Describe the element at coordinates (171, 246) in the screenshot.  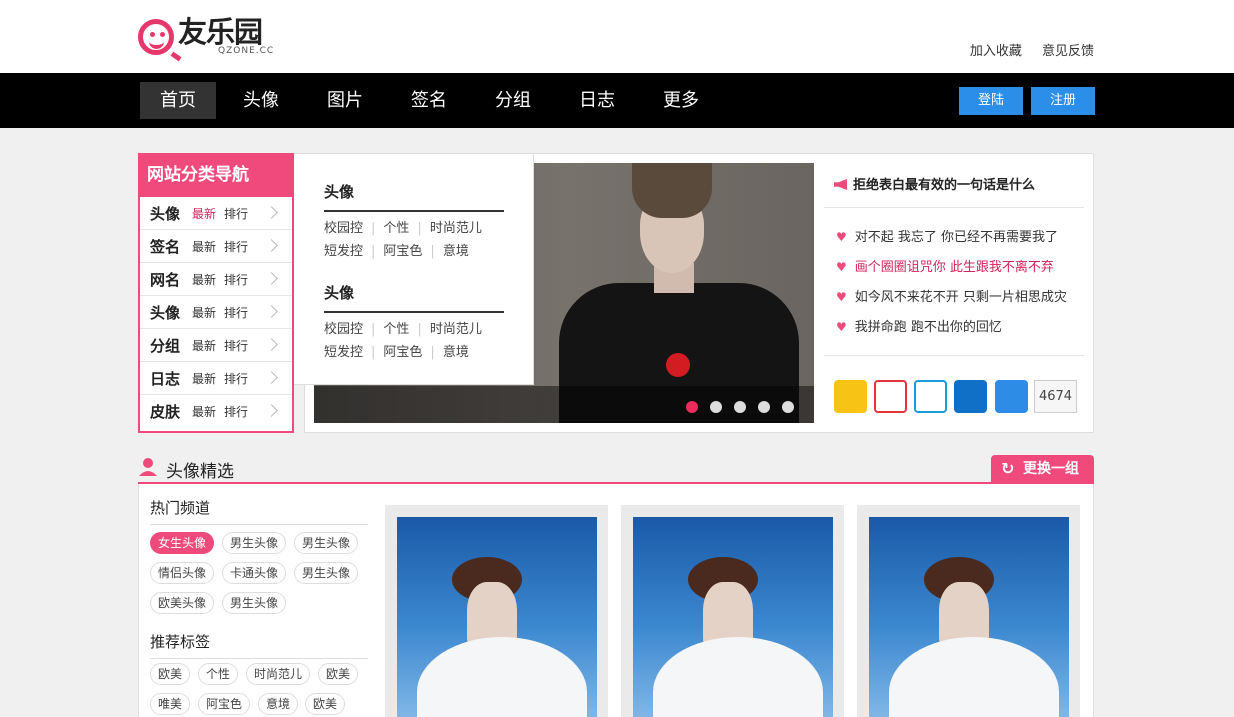
I see `category-name: 签名` at that location.